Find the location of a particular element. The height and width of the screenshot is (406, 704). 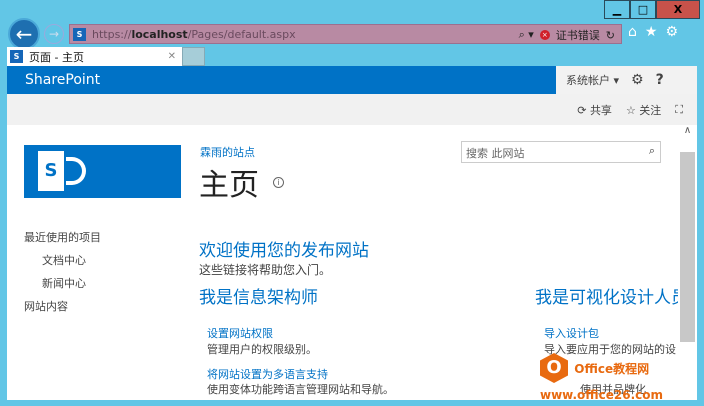

url-scheme: https:// is located at coordinates (112, 34).